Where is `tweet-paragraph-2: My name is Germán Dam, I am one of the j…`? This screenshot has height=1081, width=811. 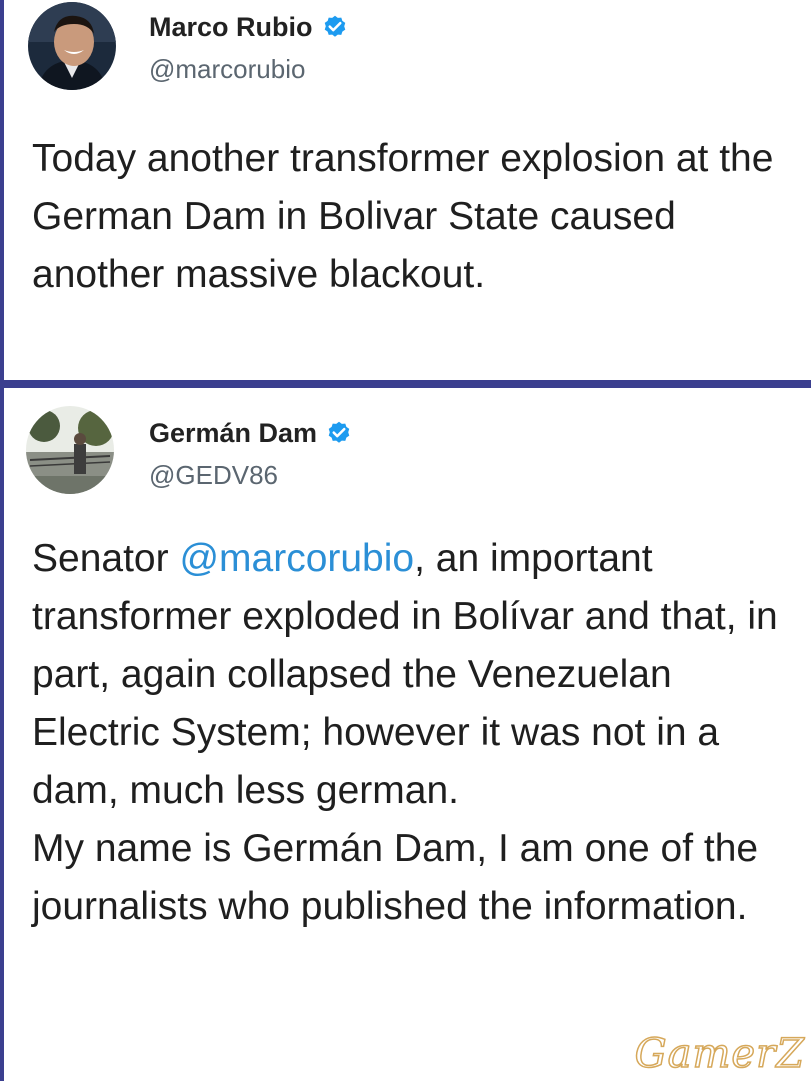
tweet-paragraph-2: My name is Germán Dam, I am one of the j… is located at coordinates (395, 877).